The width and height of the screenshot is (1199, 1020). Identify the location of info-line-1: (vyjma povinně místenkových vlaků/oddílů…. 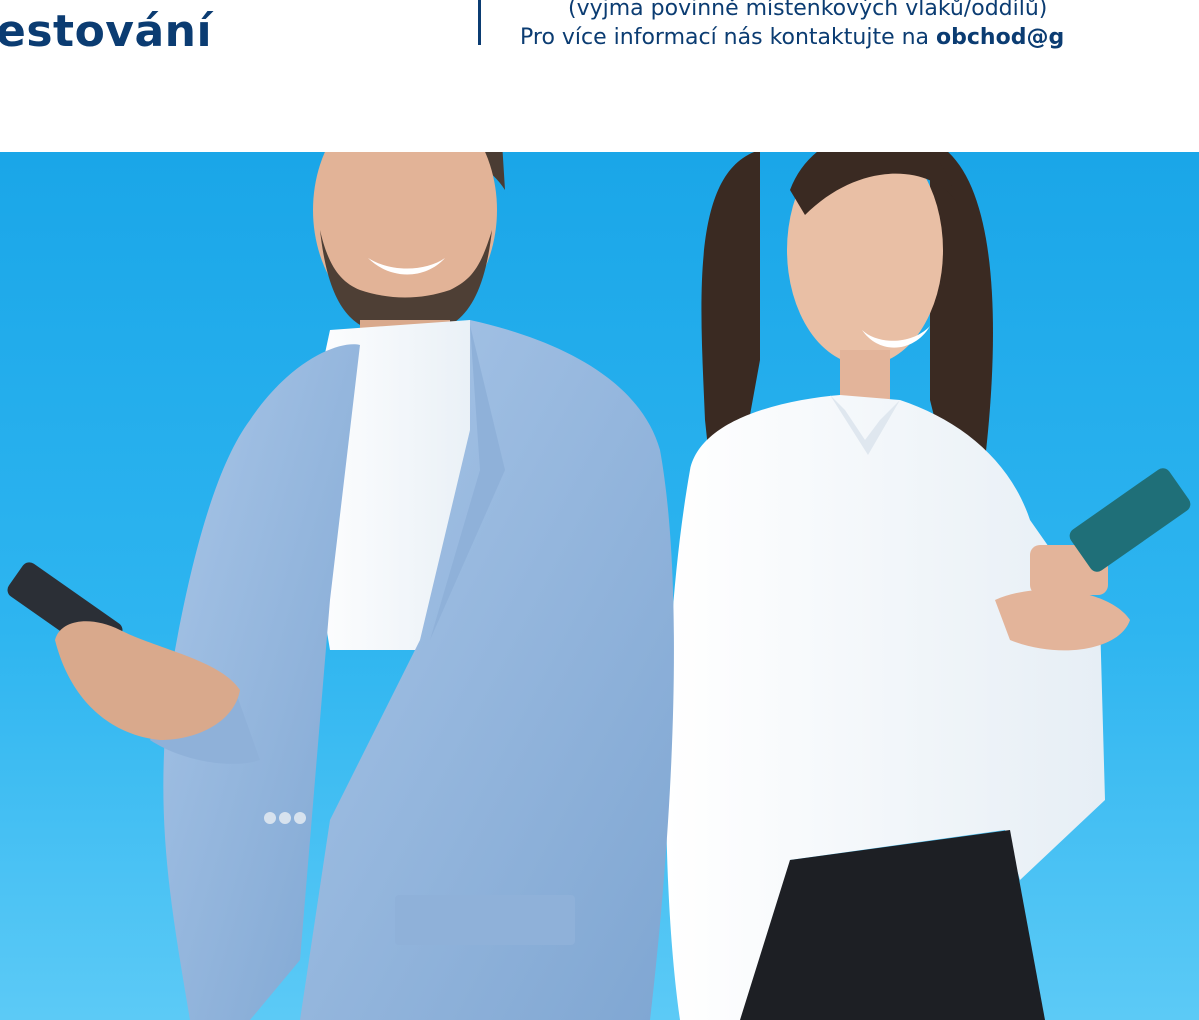
(808, 10).